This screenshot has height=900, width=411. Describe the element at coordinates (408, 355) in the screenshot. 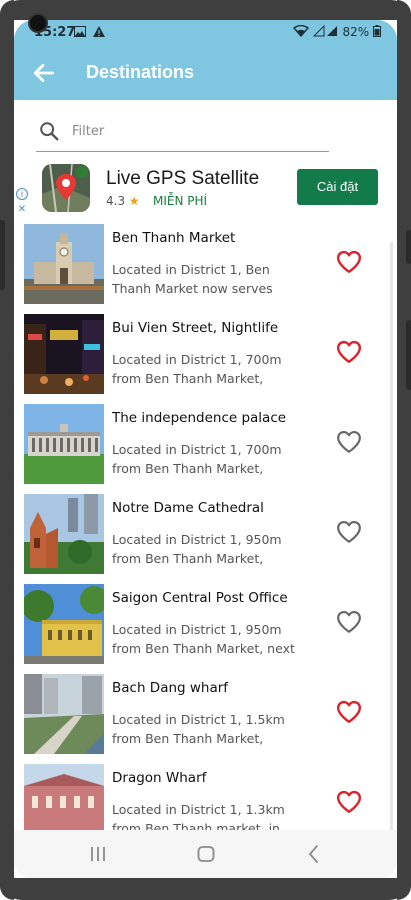

I see `side-button` at that location.